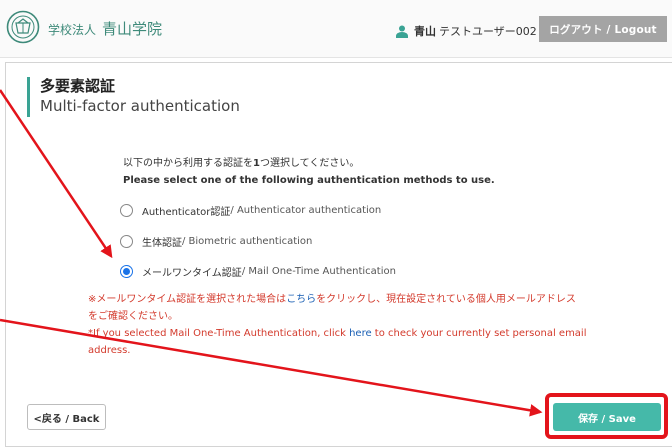 The width and height of the screenshot is (672, 447). I want to click on user-name-rest: テストユーザー002, so click(488, 31).